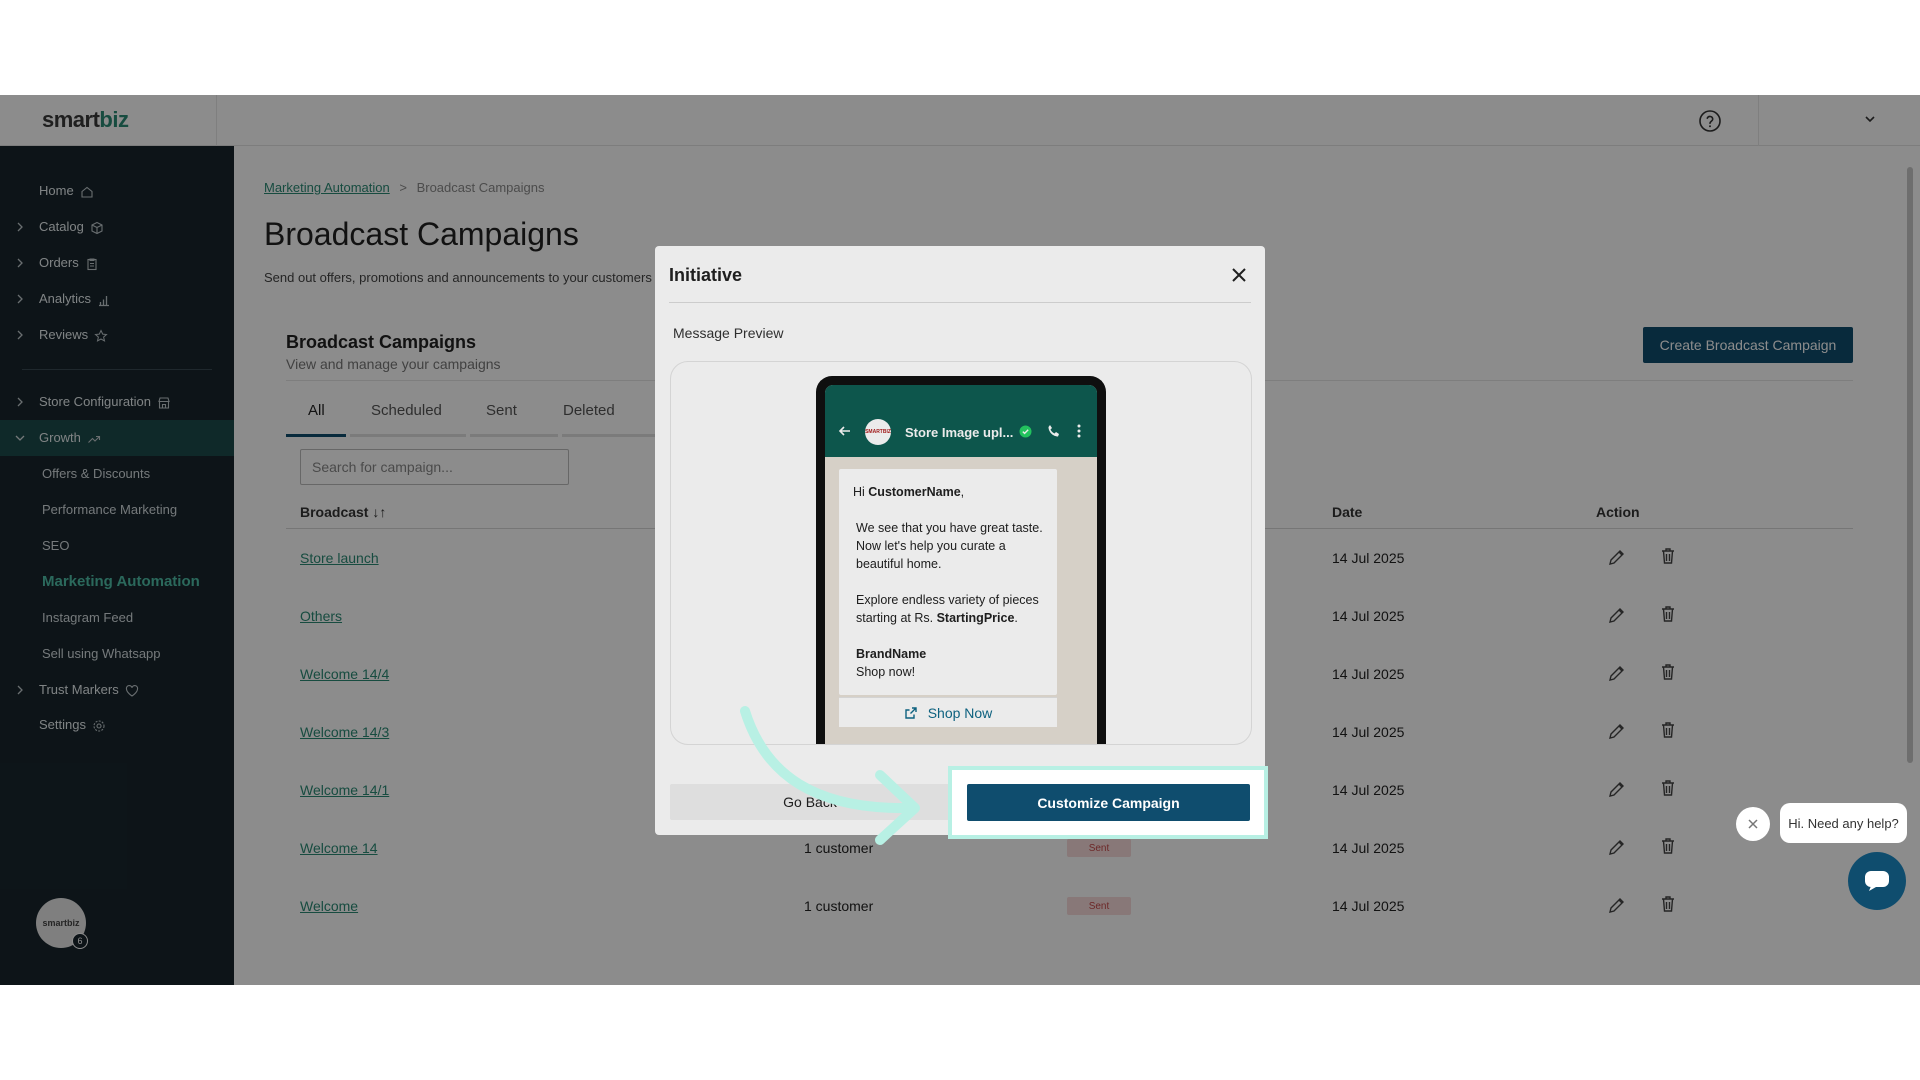  I want to click on chat-icon, so click(1877, 881).